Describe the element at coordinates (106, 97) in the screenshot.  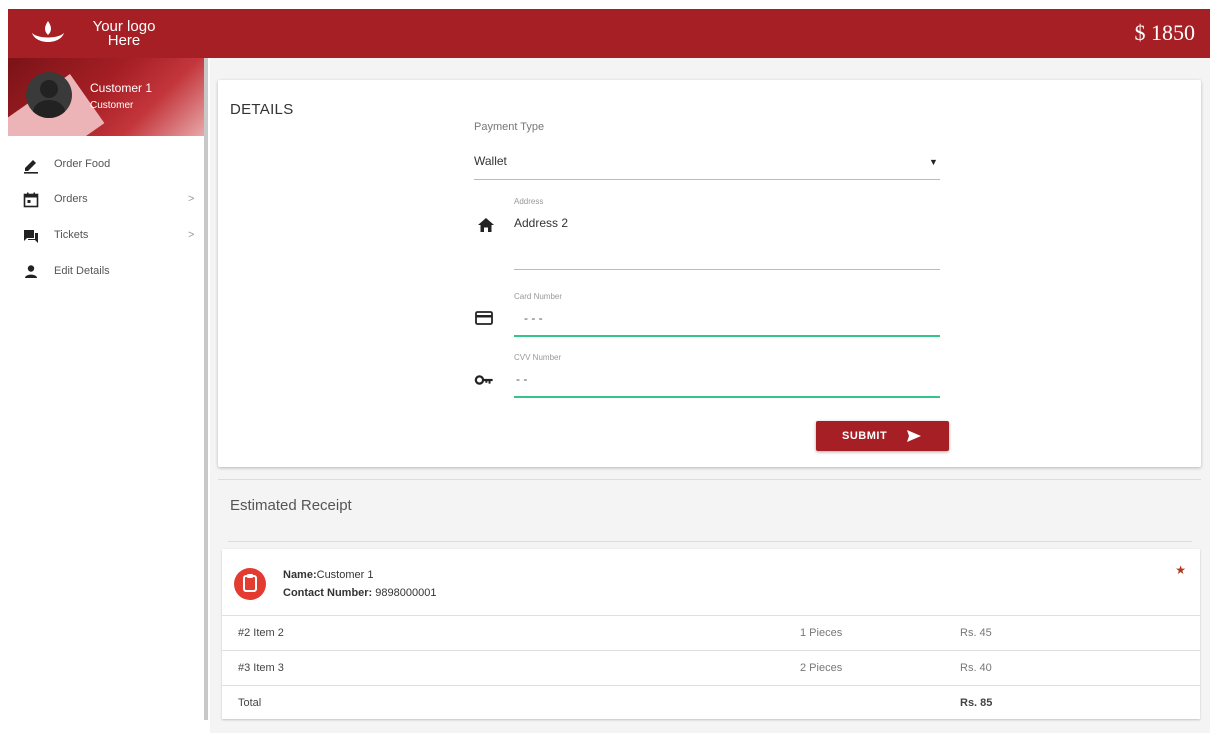
I see `profile-card: Customer 1 Customer` at that location.